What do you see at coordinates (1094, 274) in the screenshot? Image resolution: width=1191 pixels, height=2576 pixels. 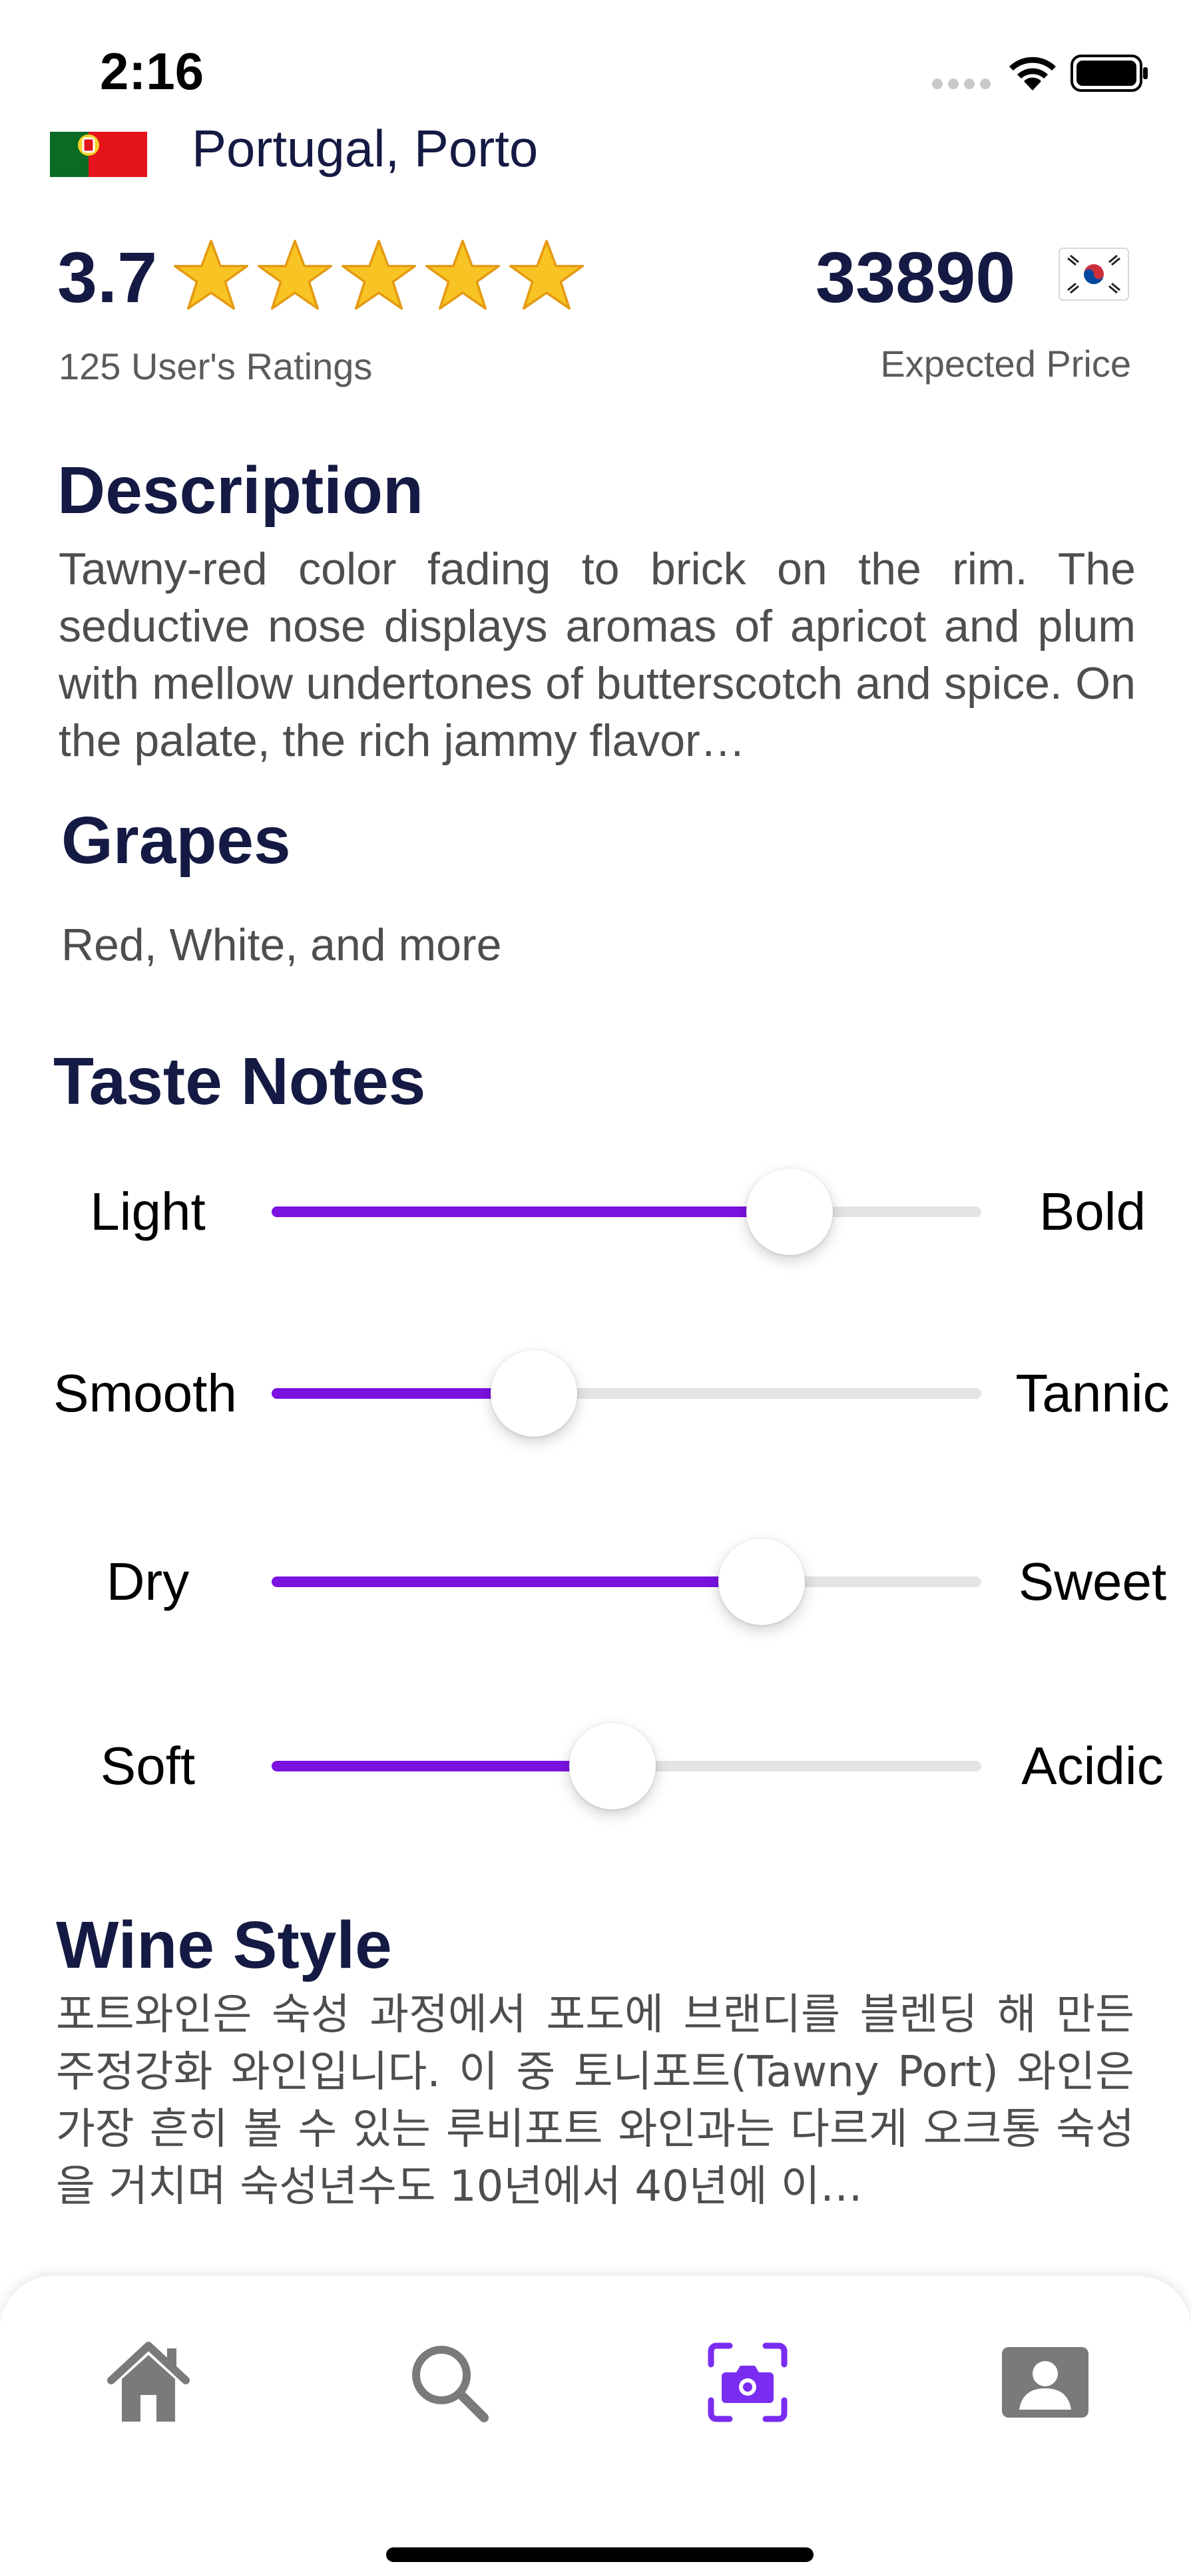 I see `south-korea-flag-icon` at bounding box center [1094, 274].